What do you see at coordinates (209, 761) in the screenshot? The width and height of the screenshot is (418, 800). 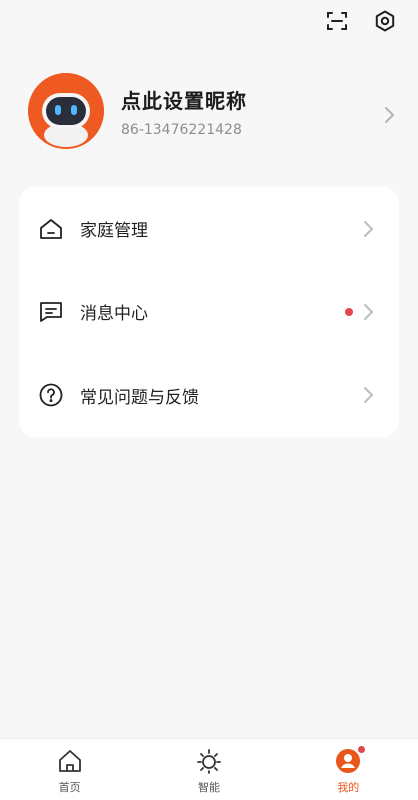 I see `sun-icon` at bounding box center [209, 761].